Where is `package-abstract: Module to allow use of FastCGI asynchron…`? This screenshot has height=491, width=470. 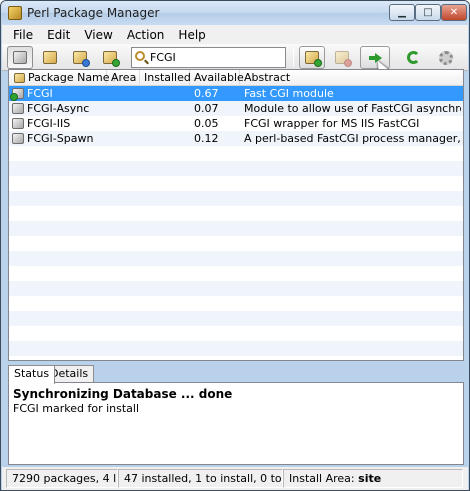
package-abstract: Module to allow use of FastCGI asynchron… is located at coordinates (352, 108).